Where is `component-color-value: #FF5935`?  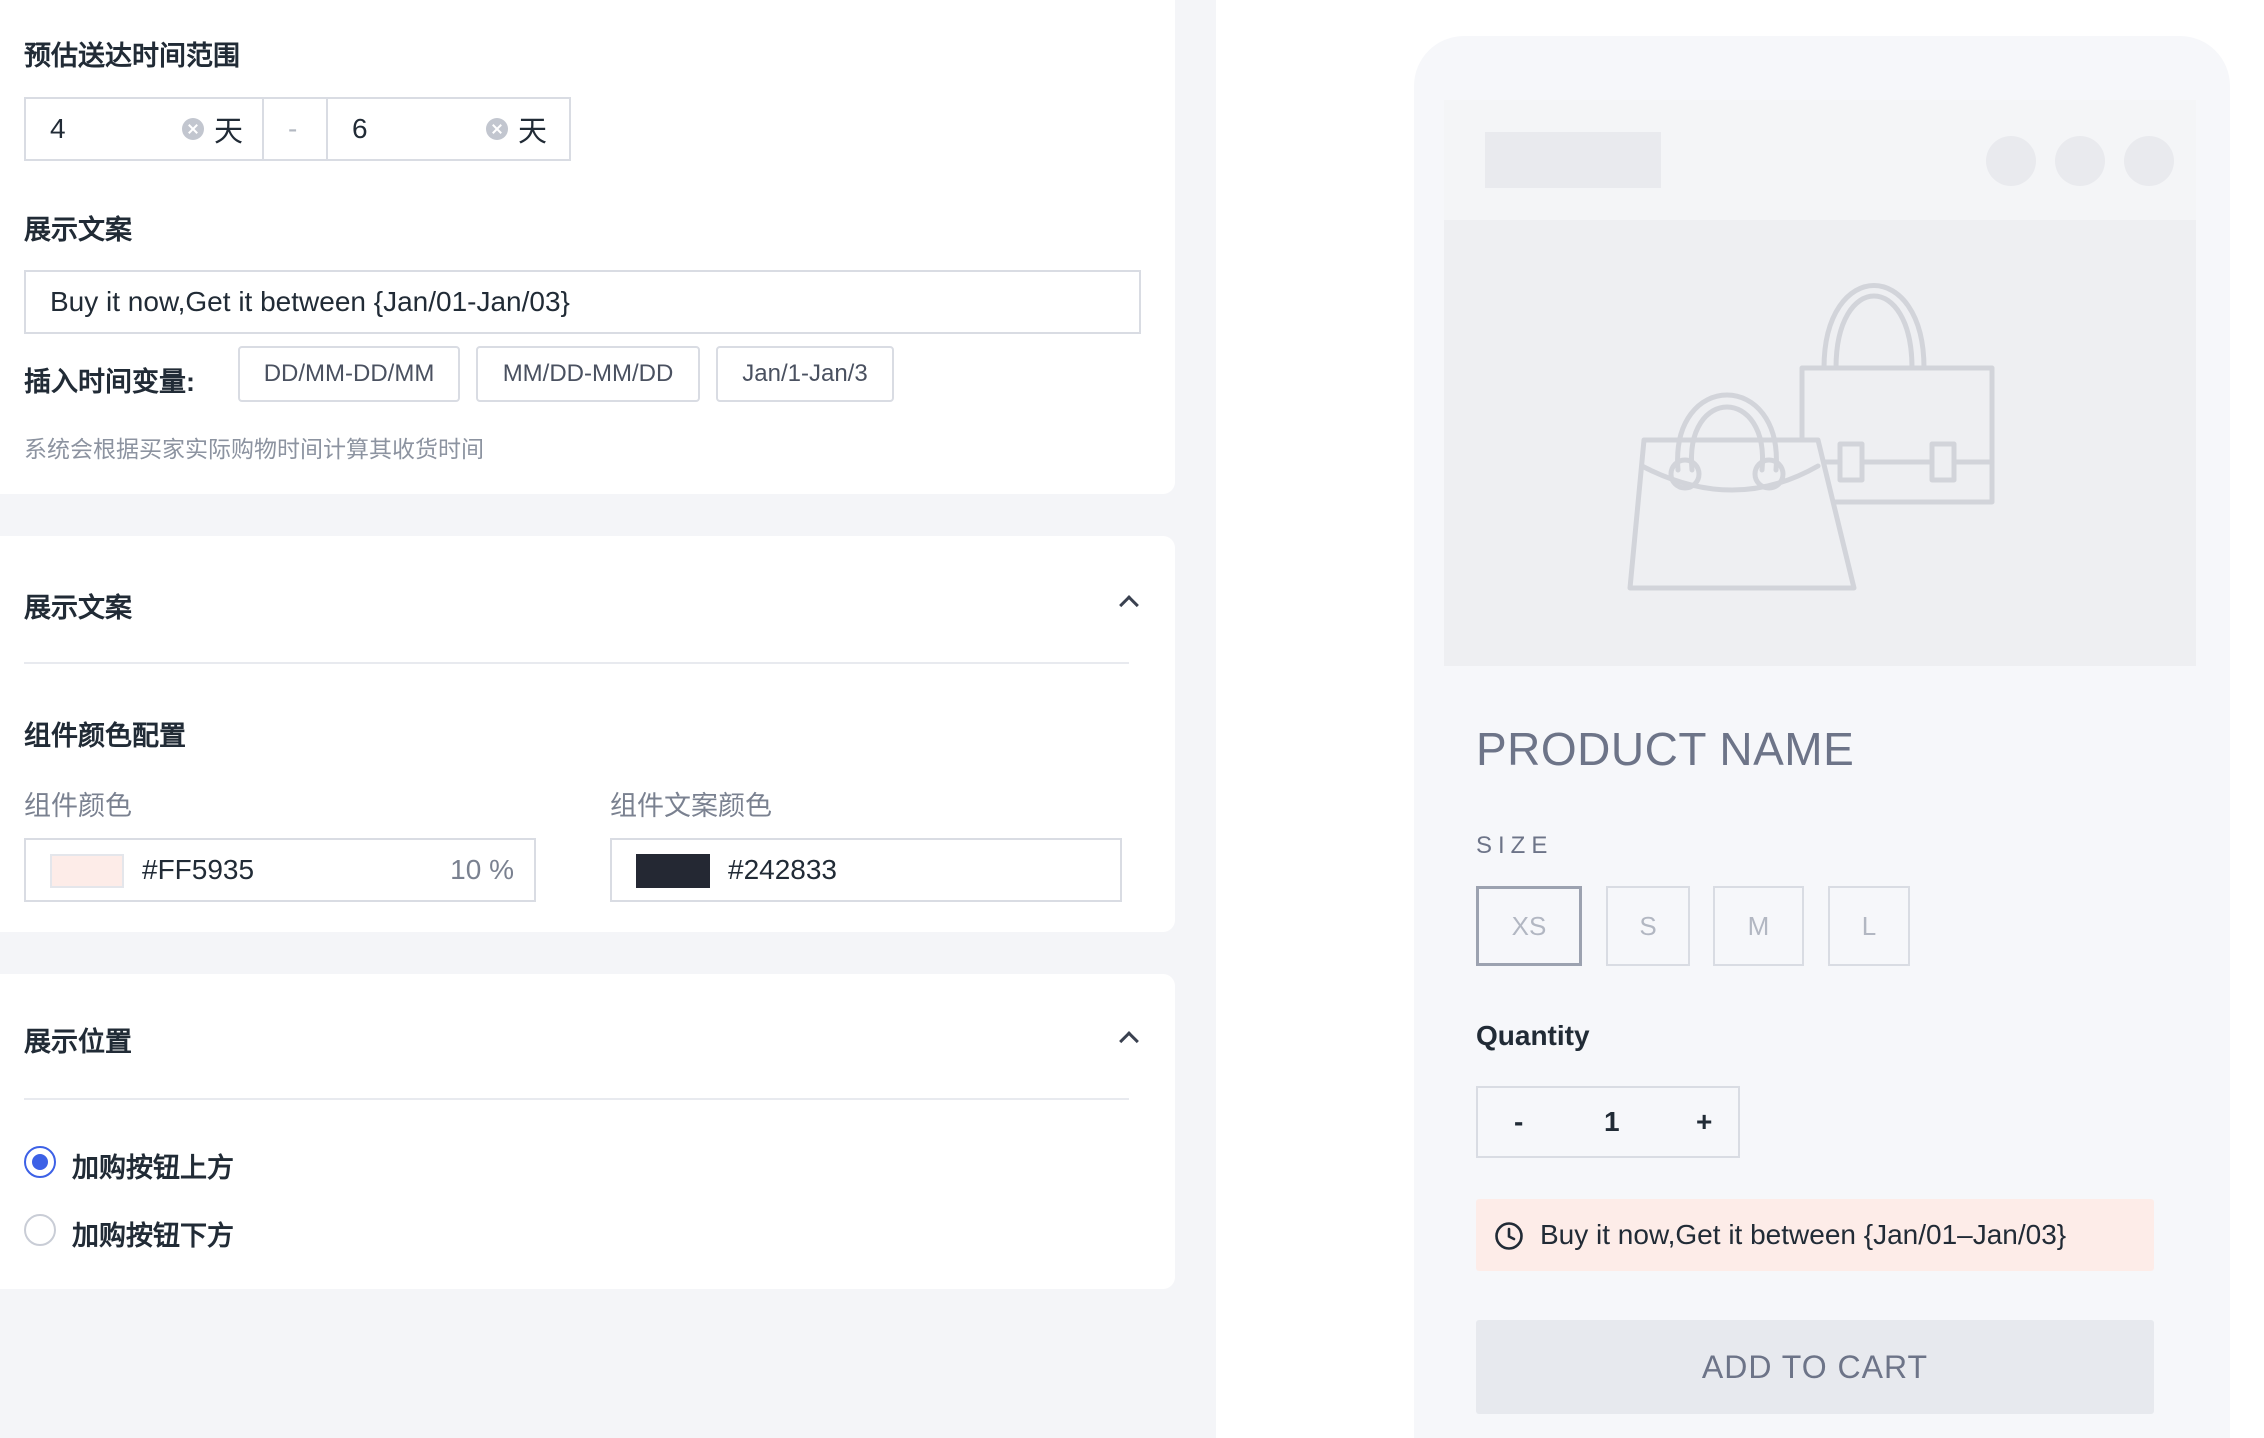 component-color-value: #FF5935 is located at coordinates (198, 869).